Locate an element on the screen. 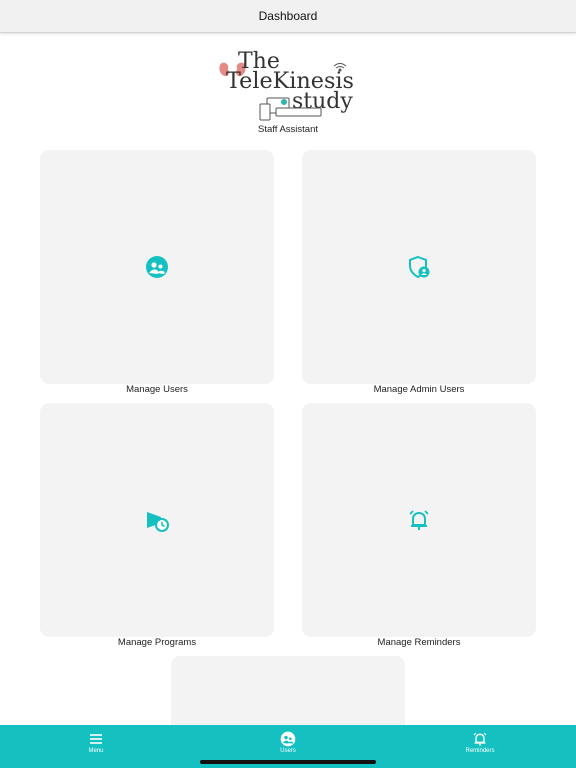  tile-manage-admin-users is located at coordinates (419, 267).